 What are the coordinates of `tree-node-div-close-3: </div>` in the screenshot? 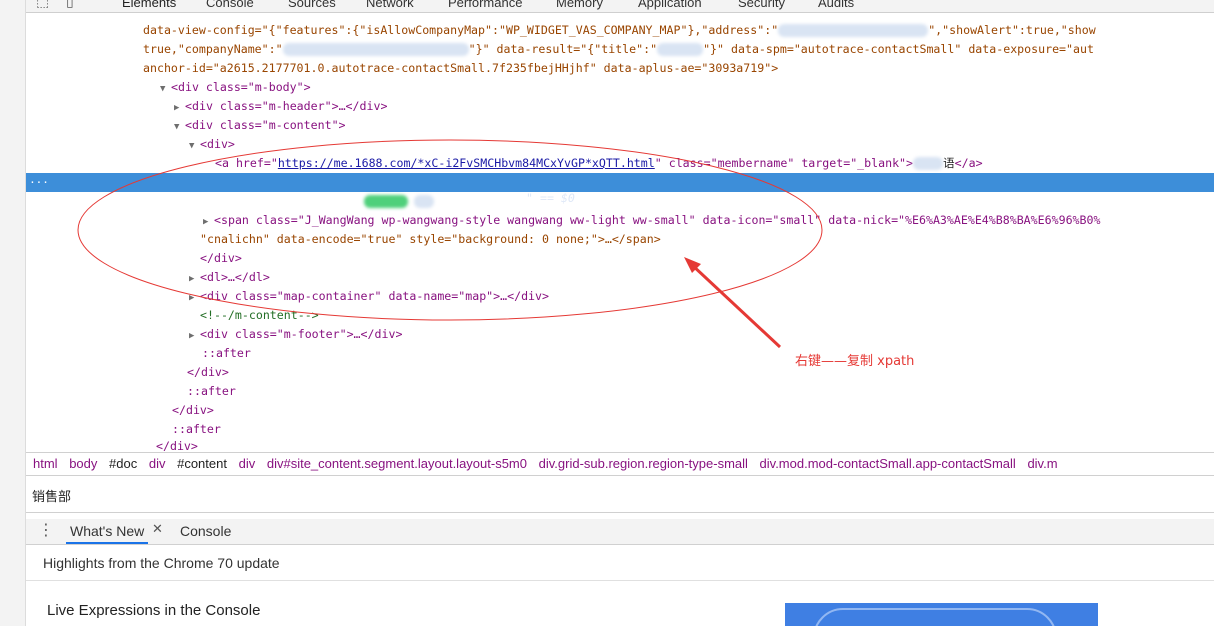 It's located at (693, 410).